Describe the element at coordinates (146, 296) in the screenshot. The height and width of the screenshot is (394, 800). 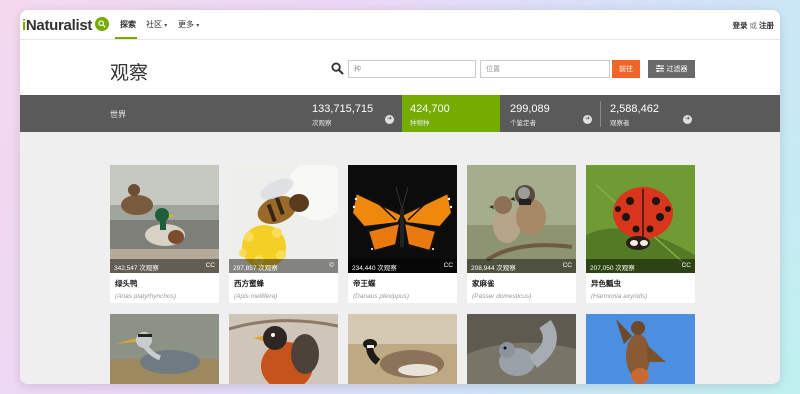
I see `scientific-name: (Anas platyrhynchos)` at that location.